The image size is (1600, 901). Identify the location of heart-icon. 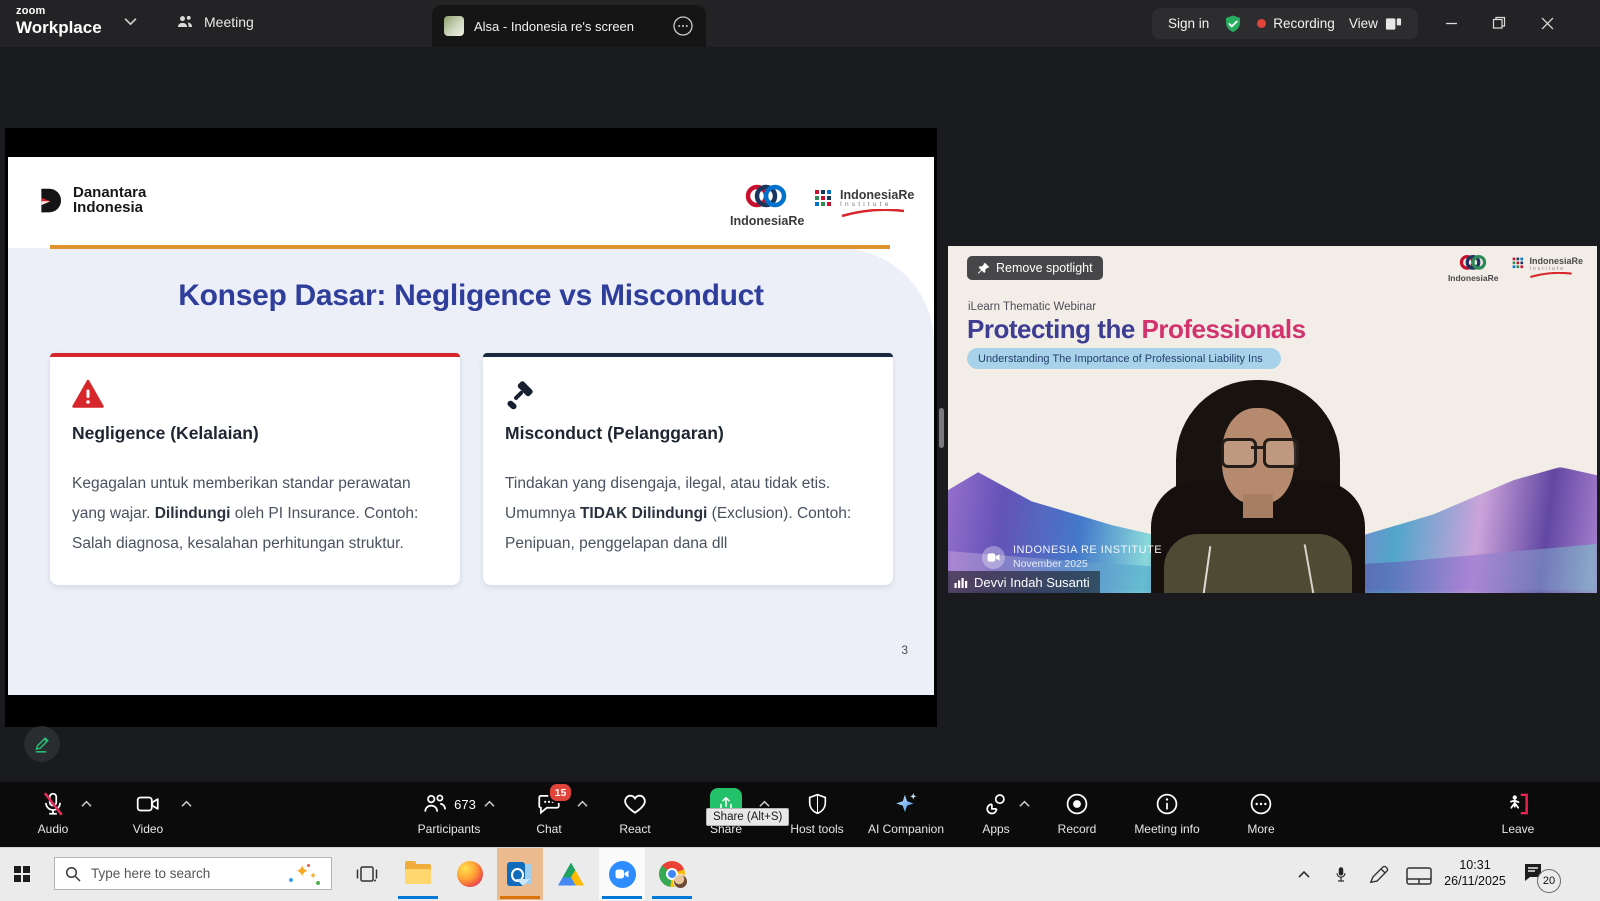
(635, 804).